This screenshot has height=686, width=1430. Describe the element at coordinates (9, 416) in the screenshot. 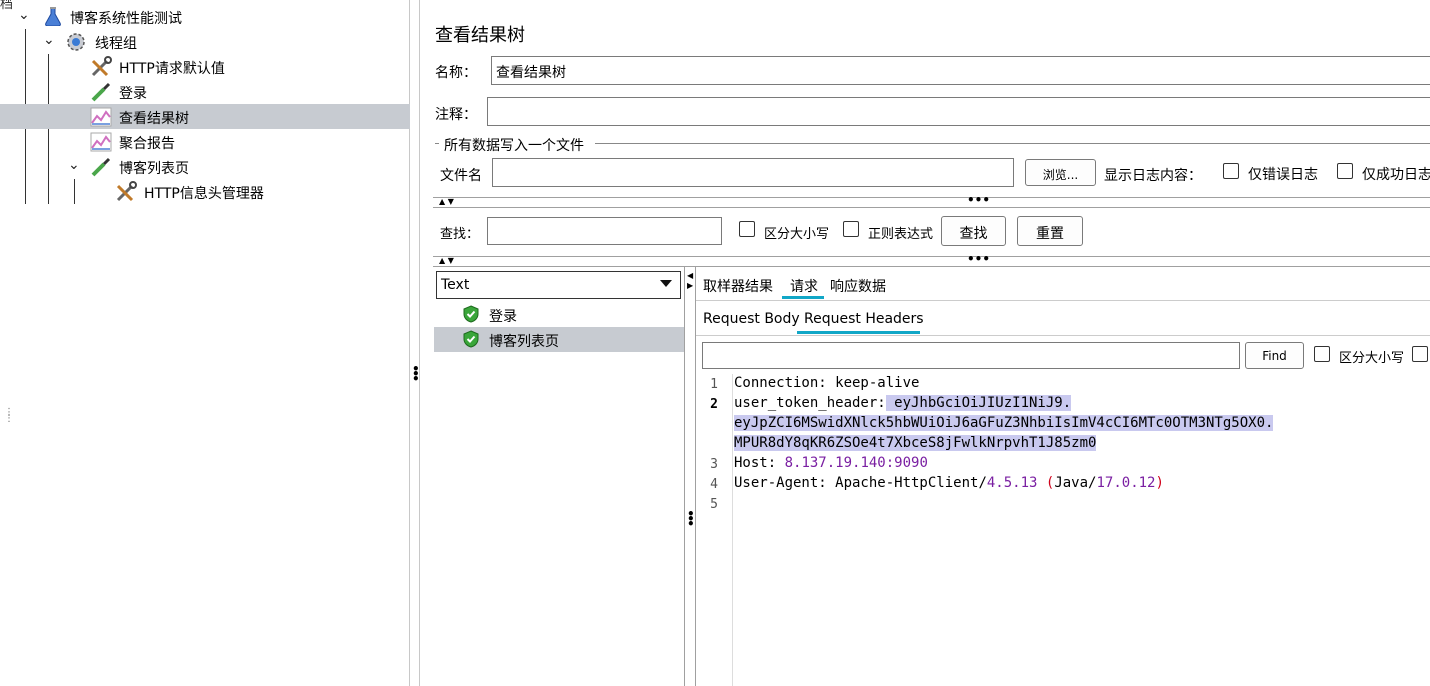

I see `splitter-handle-icon: ⋮ ⋮` at that location.